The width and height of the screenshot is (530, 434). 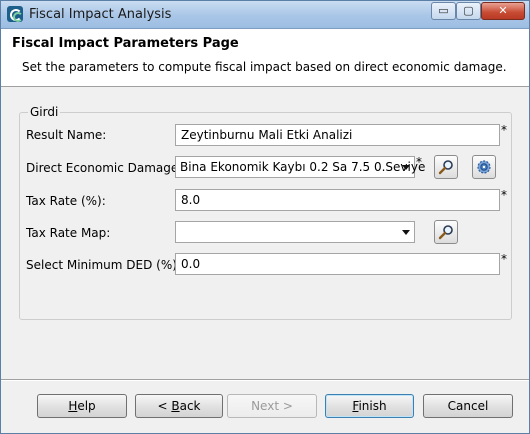 I want to click on direct-damage-select: Bina Ekonomik Kaybı 0.2 Sa 7.5 0.Seviye, so click(x=300, y=167).